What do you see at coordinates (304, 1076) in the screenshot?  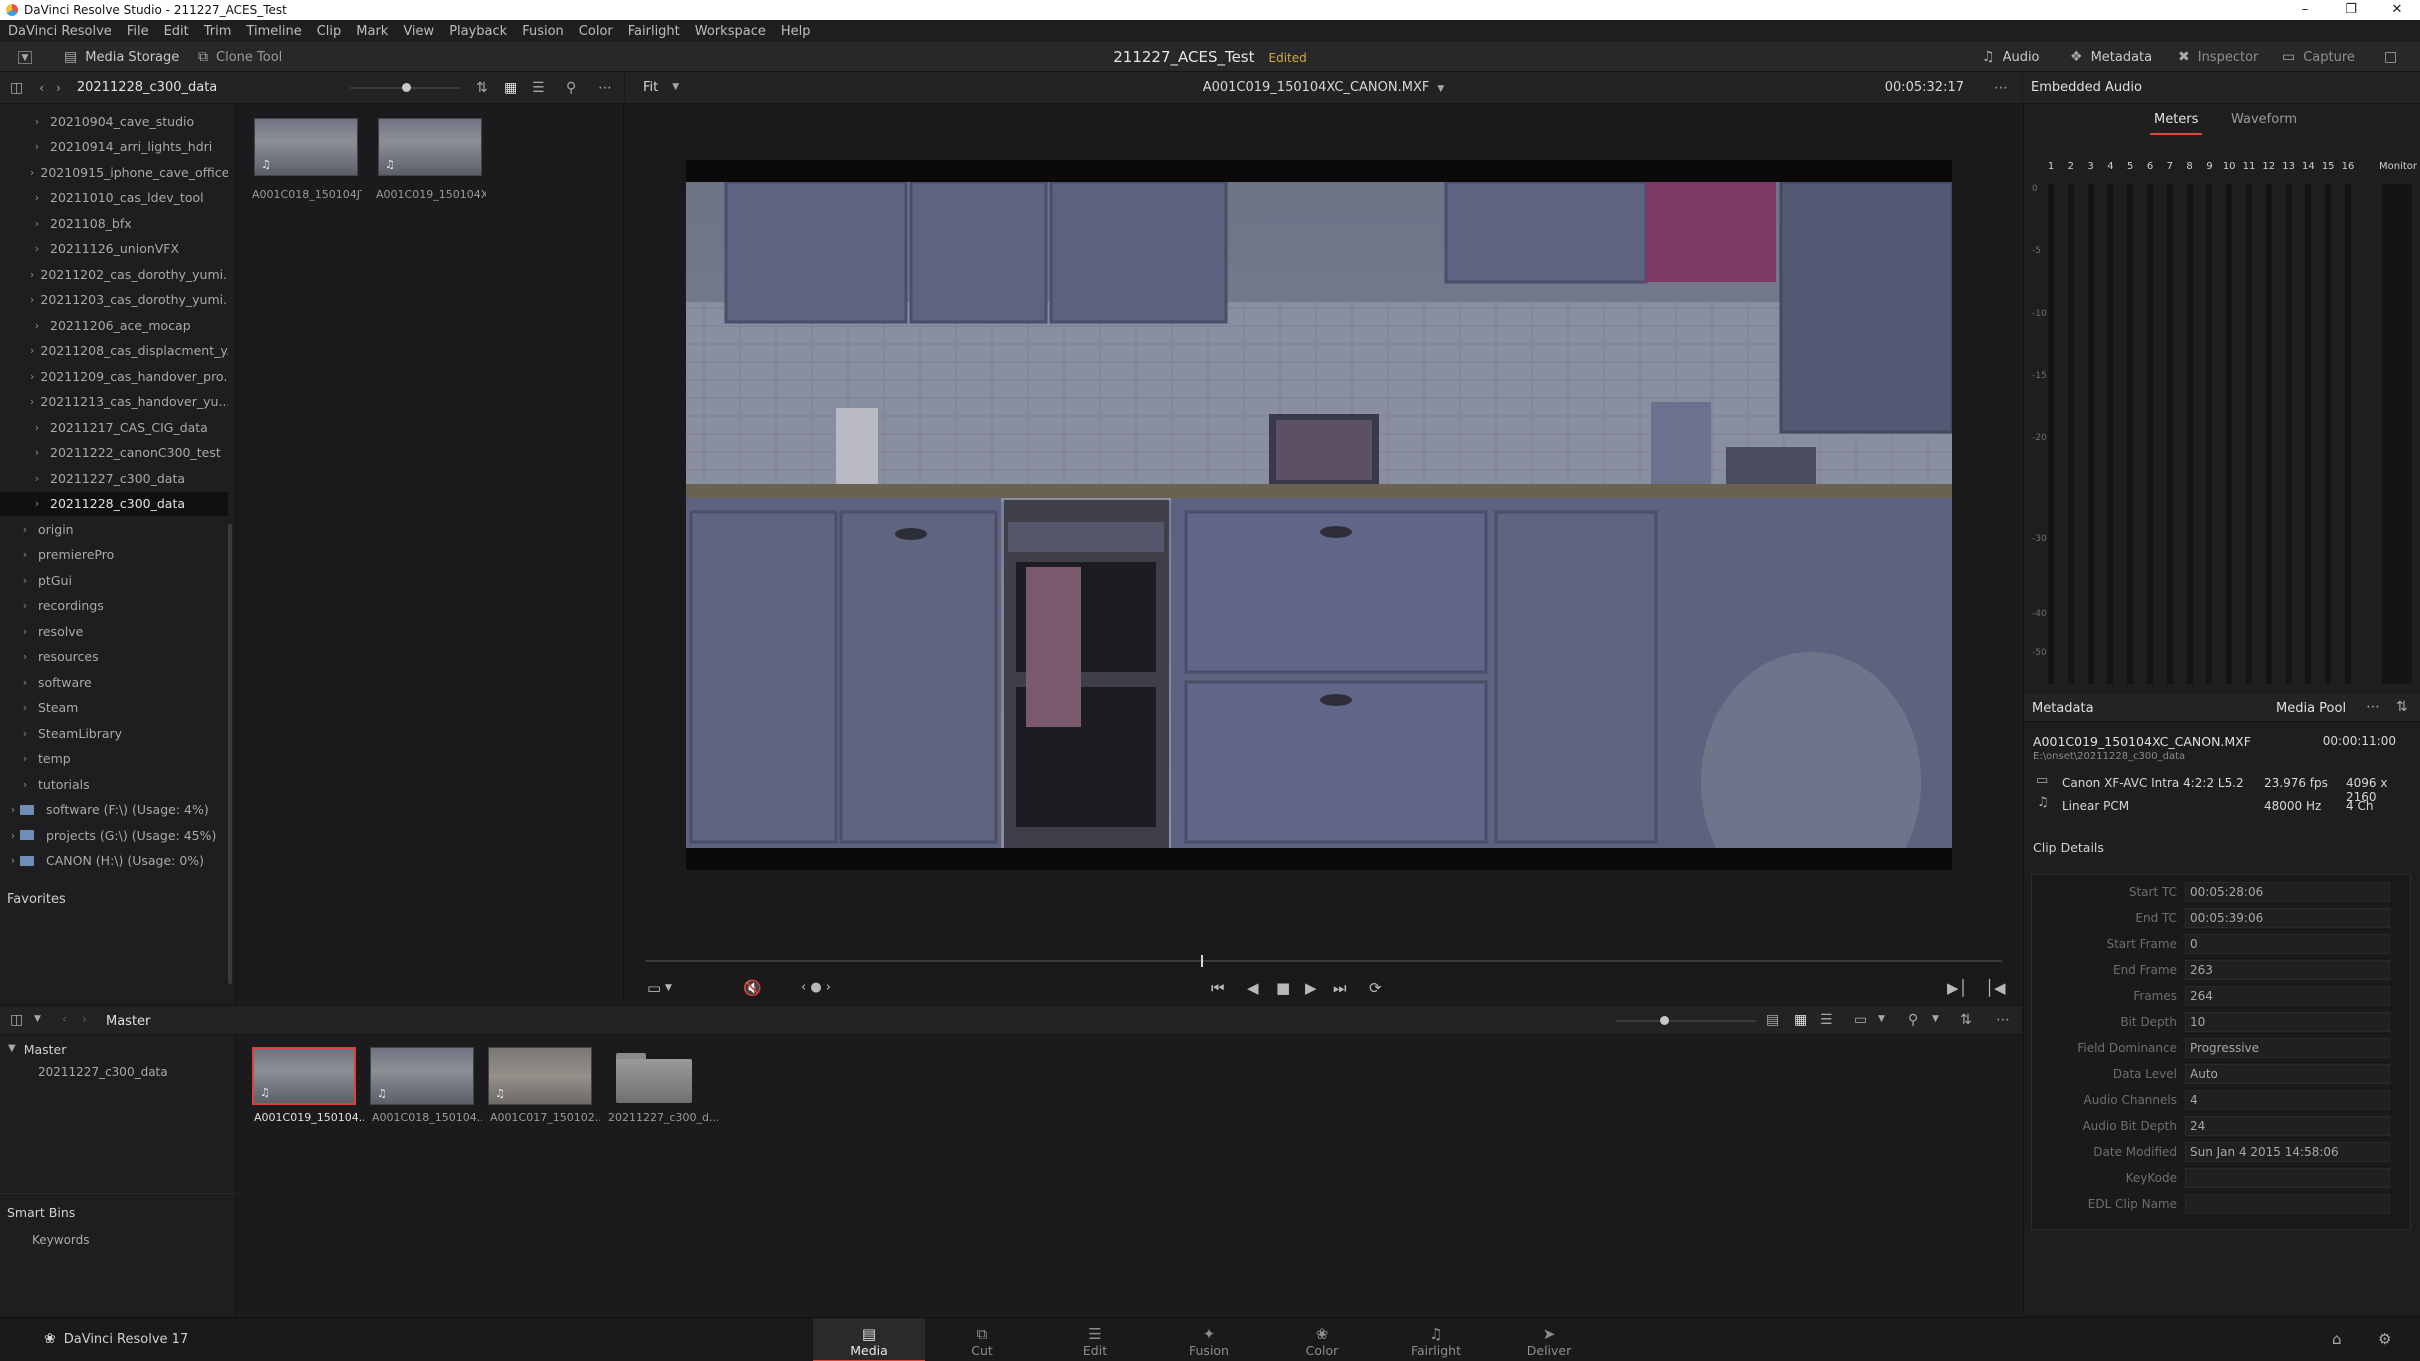 I see `pool-clip-thumbnail: ♫` at bounding box center [304, 1076].